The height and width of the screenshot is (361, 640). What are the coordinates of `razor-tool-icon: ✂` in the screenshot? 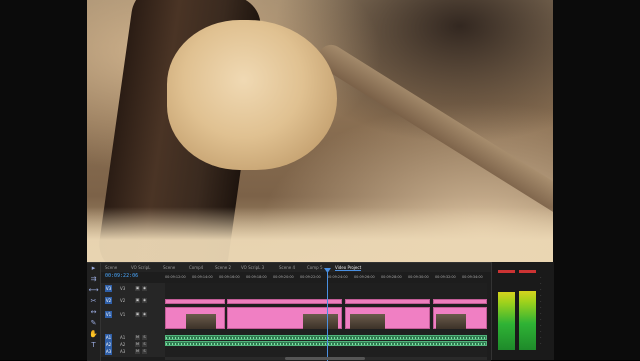 It's located at (93, 301).